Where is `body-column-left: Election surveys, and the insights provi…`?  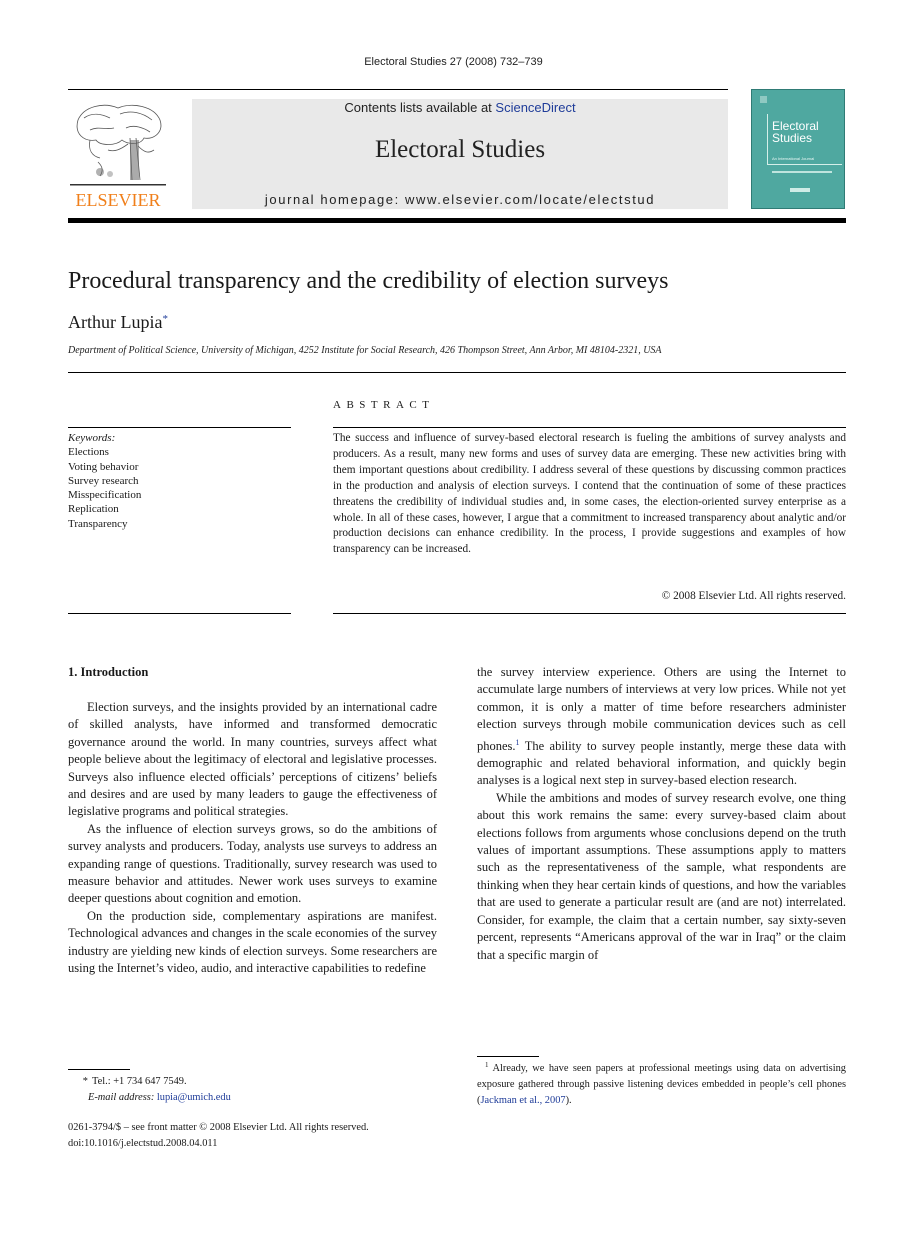 body-column-left: Election surveys, and the insights provi… is located at coordinates (252, 838).